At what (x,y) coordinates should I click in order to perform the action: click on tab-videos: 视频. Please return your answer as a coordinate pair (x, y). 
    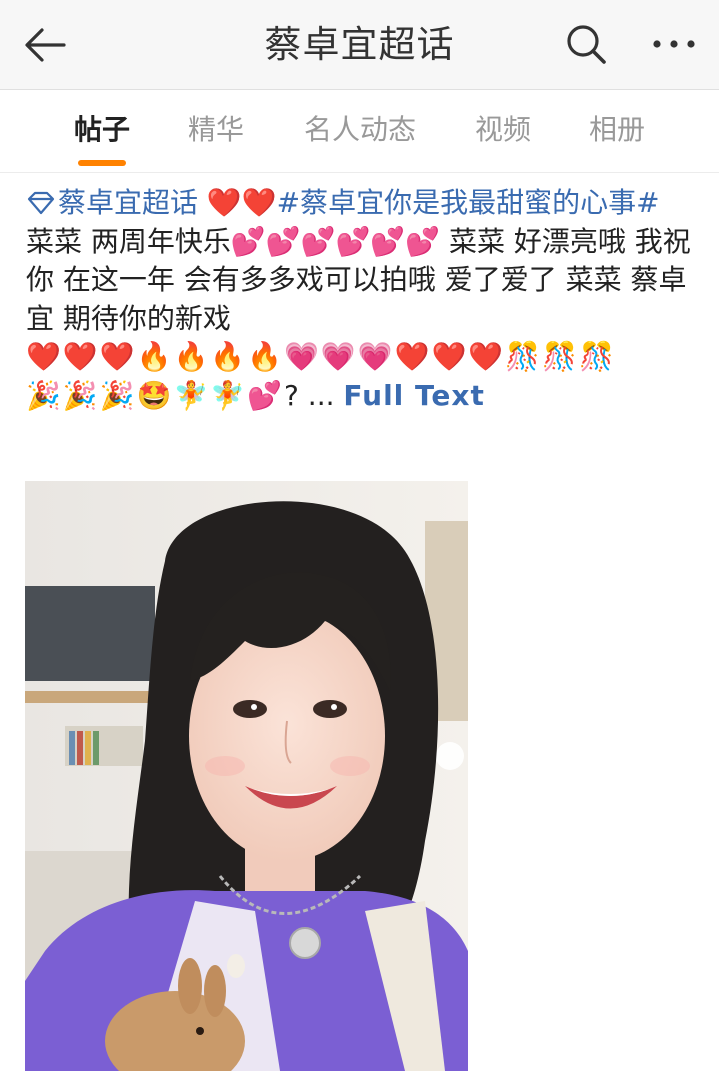
    Looking at the image, I should click on (503, 131).